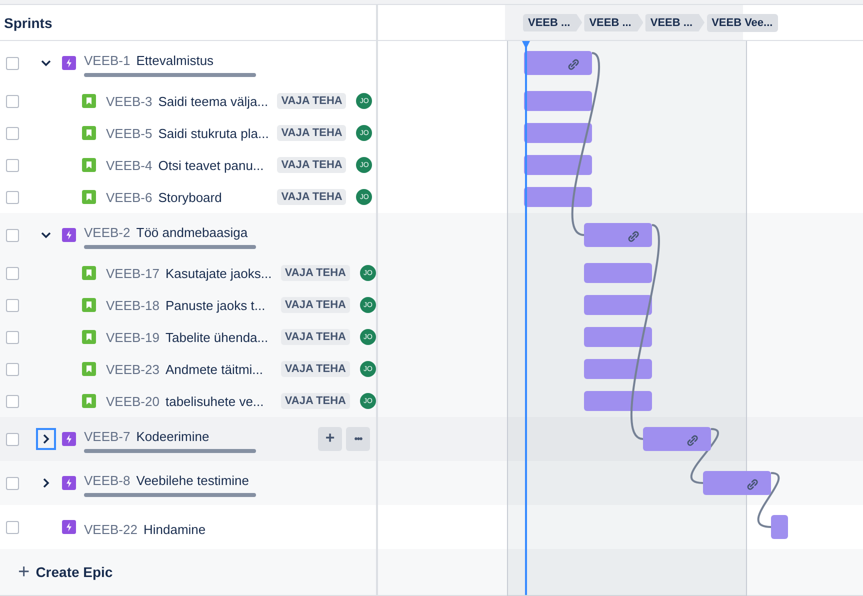  Describe the element at coordinates (173, 436) in the screenshot. I see `epic-title: Kodeerimine` at that location.